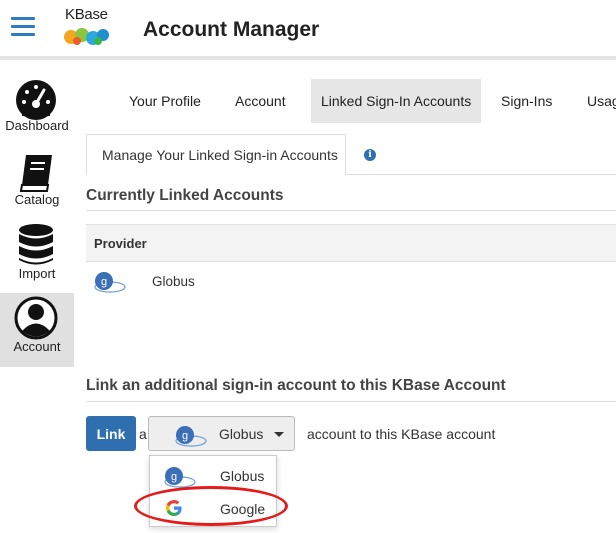 The height and width of the screenshot is (533, 616). Describe the element at coordinates (396, 101) in the screenshot. I see `tab-linked-sign-in-accounts: Linked Sign-In Accounts` at that location.